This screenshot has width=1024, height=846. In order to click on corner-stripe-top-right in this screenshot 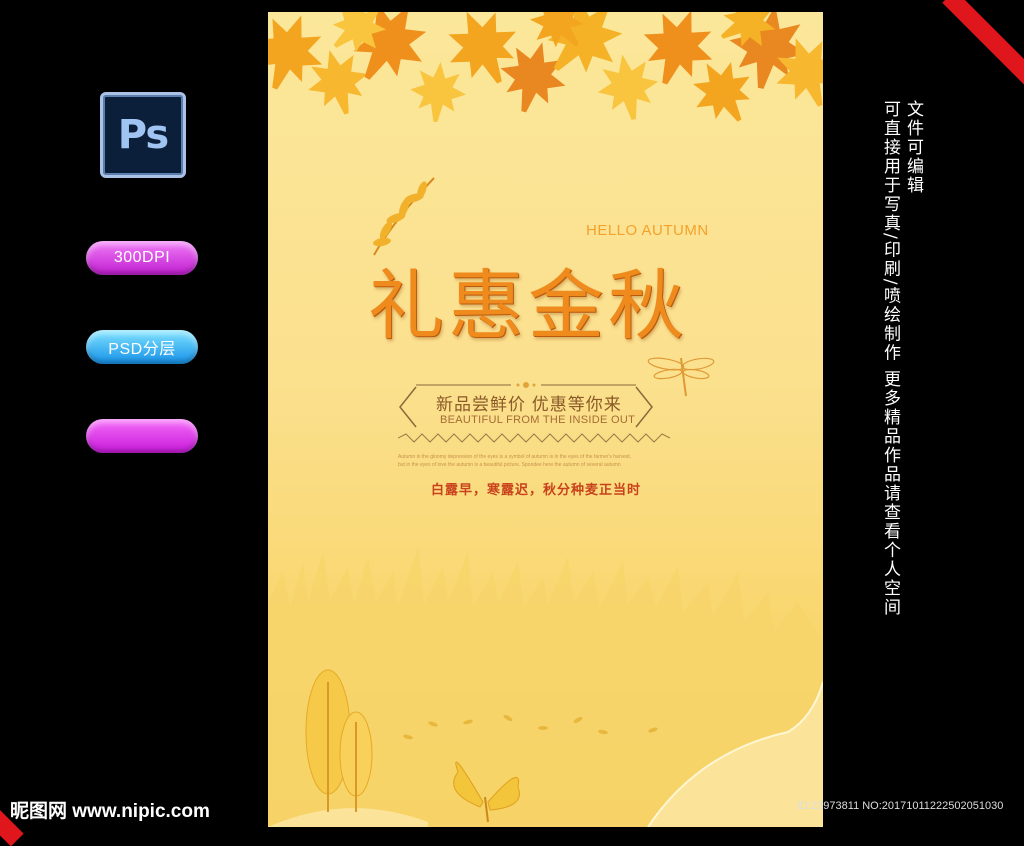, I will do `click(983, 65)`.